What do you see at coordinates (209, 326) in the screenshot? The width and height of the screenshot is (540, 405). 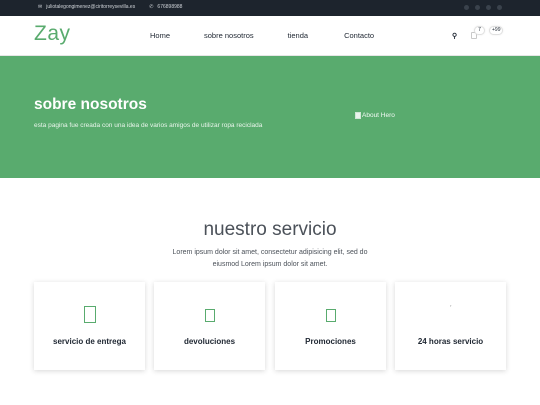 I see `service-card-returns: devoluciones` at bounding box center [209, 326].